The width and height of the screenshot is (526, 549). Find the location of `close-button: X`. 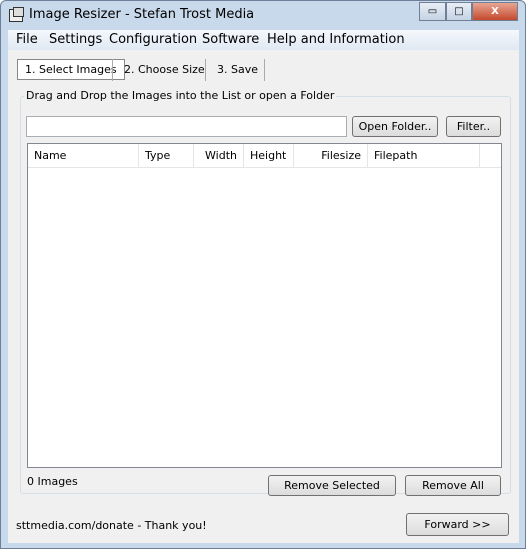

close-button: X is located at coordinates (495, 11).